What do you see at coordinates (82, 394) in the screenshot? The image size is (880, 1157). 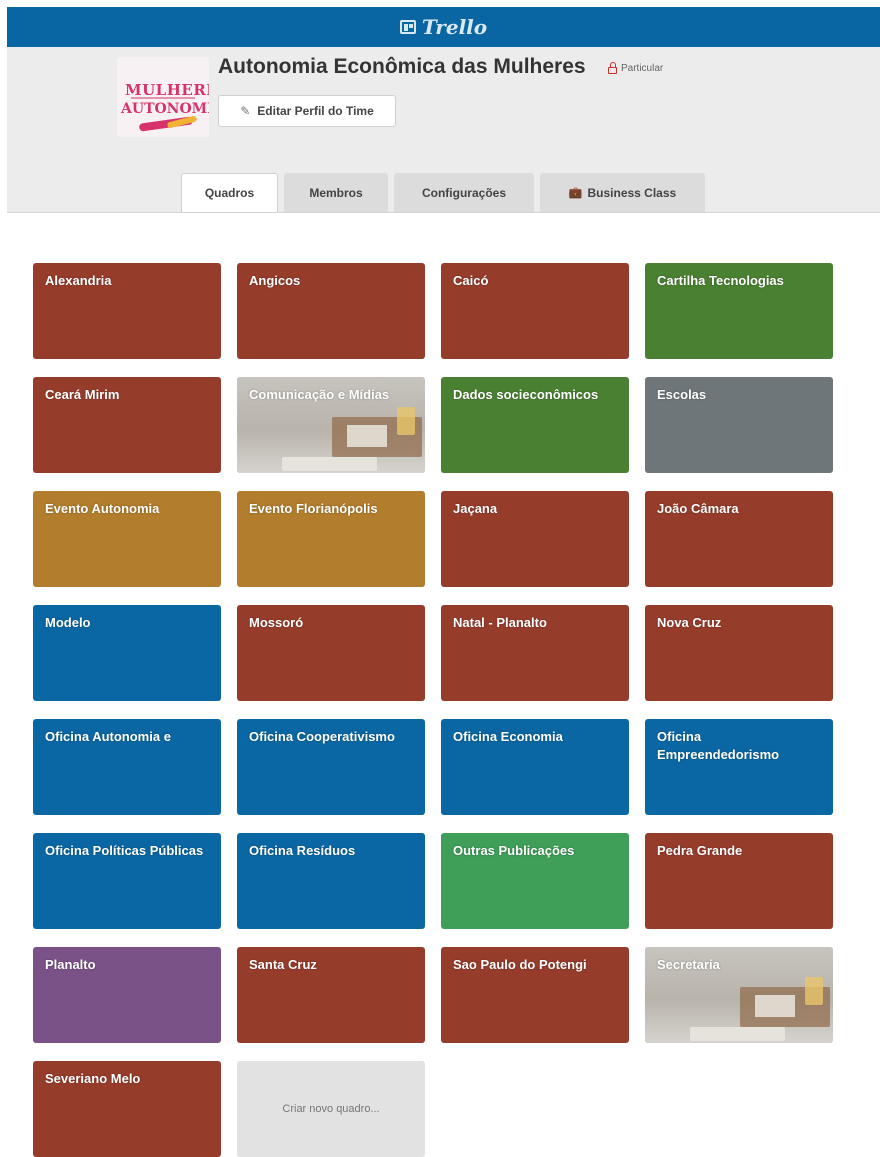 I see `board-title: Ceará Mirim` at bounding box center [82, 394].